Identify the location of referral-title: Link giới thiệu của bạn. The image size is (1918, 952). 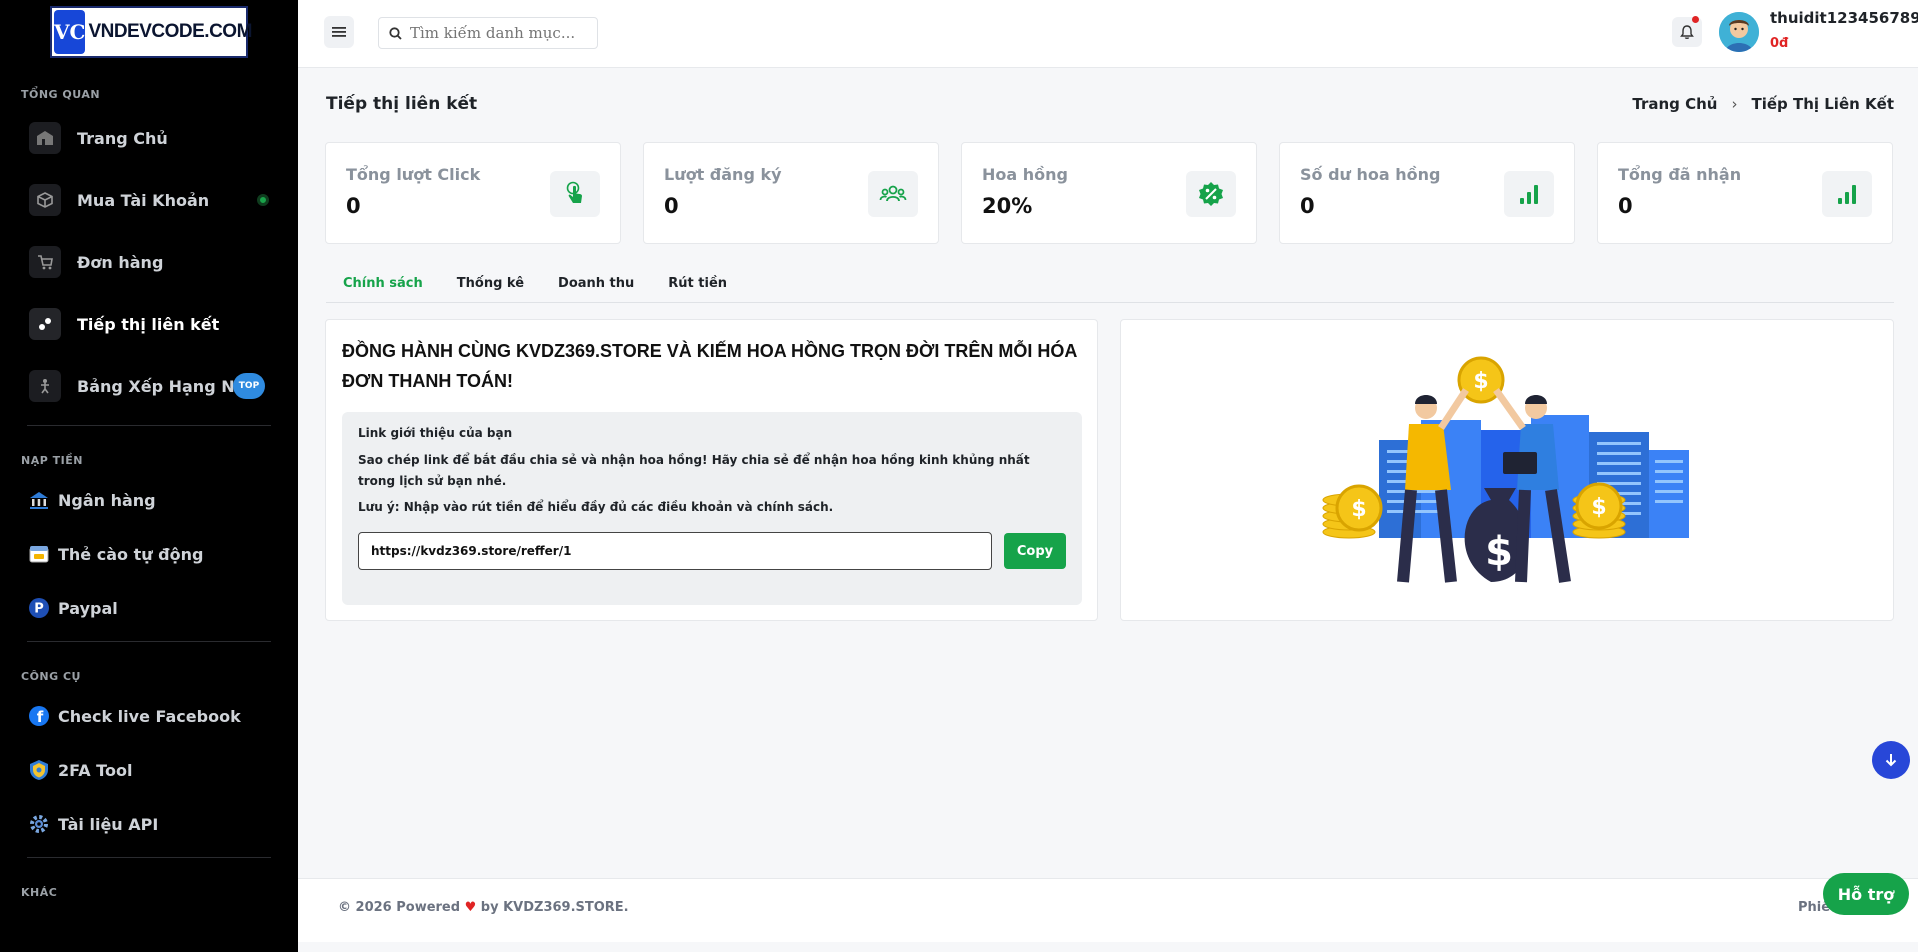
(435, 433).